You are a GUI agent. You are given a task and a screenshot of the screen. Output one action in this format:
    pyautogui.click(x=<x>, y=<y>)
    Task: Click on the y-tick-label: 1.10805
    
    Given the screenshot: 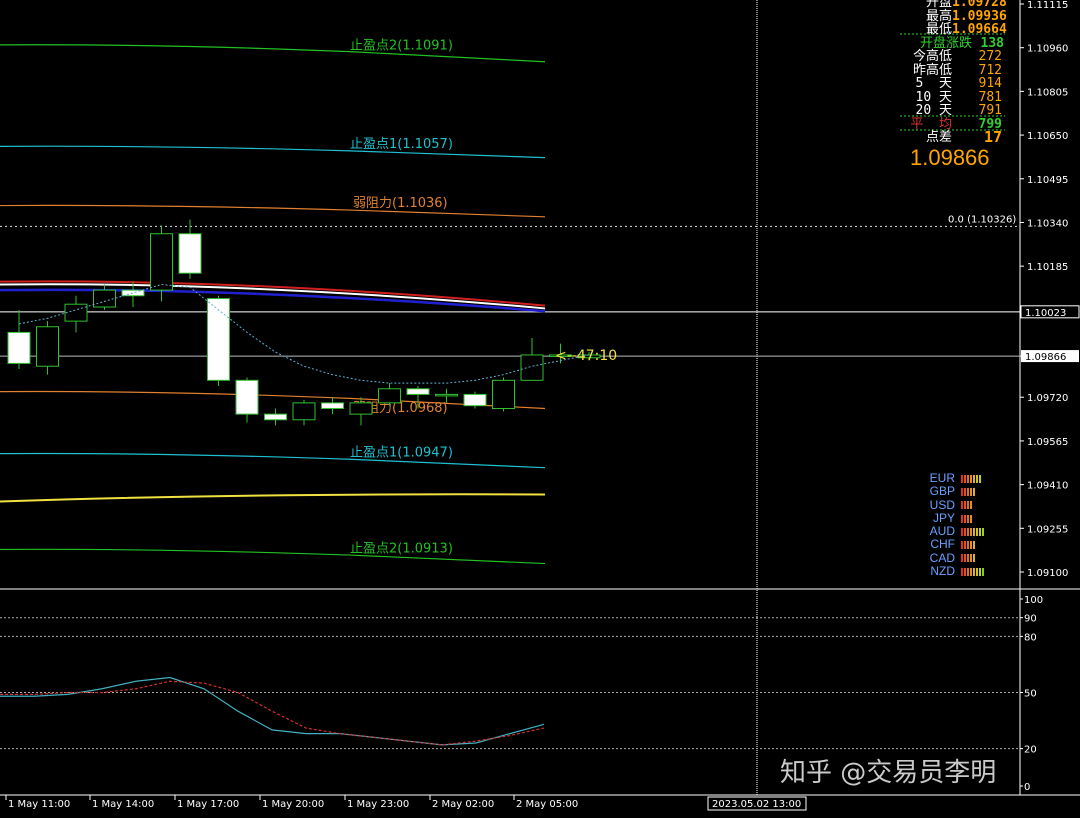 What is the action you would take?
    pyautogui.click(x=1047, y=92)
    